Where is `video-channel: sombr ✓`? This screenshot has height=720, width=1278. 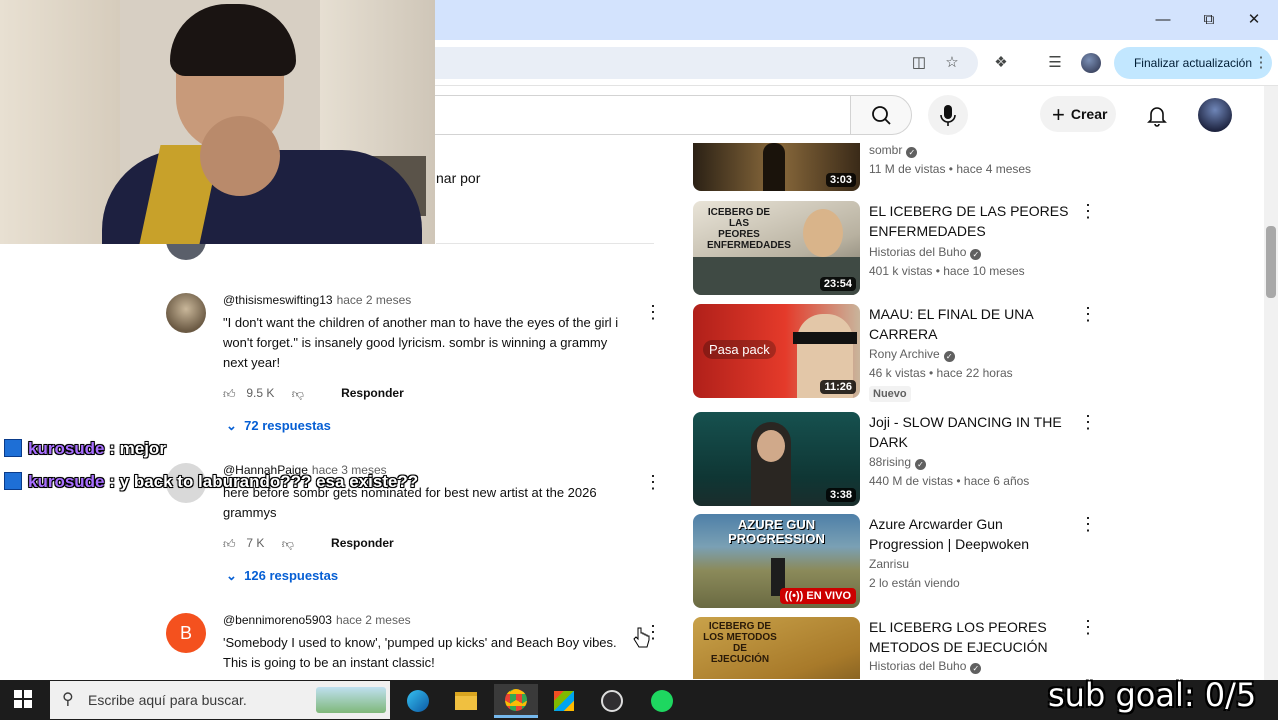 video-channel: sombr ✓ is located at coordinates (893, 150).